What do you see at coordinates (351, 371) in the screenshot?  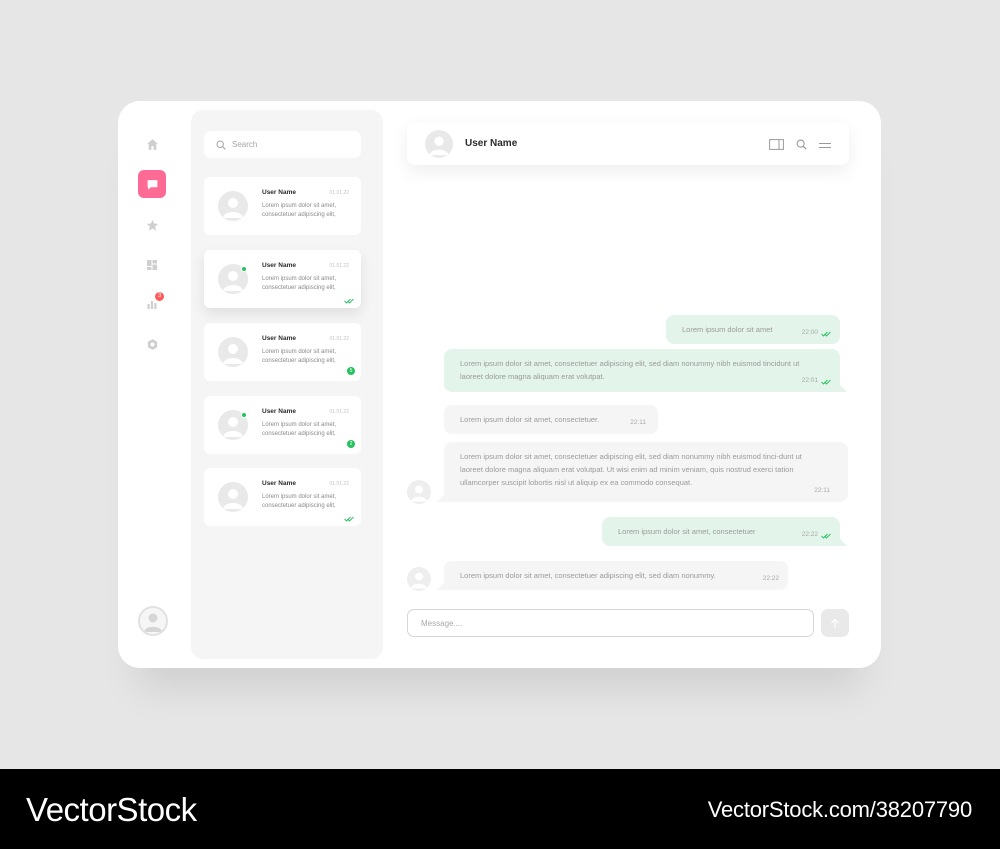 I see `unread-count-badge: 5` at bounding box center [351, 371].